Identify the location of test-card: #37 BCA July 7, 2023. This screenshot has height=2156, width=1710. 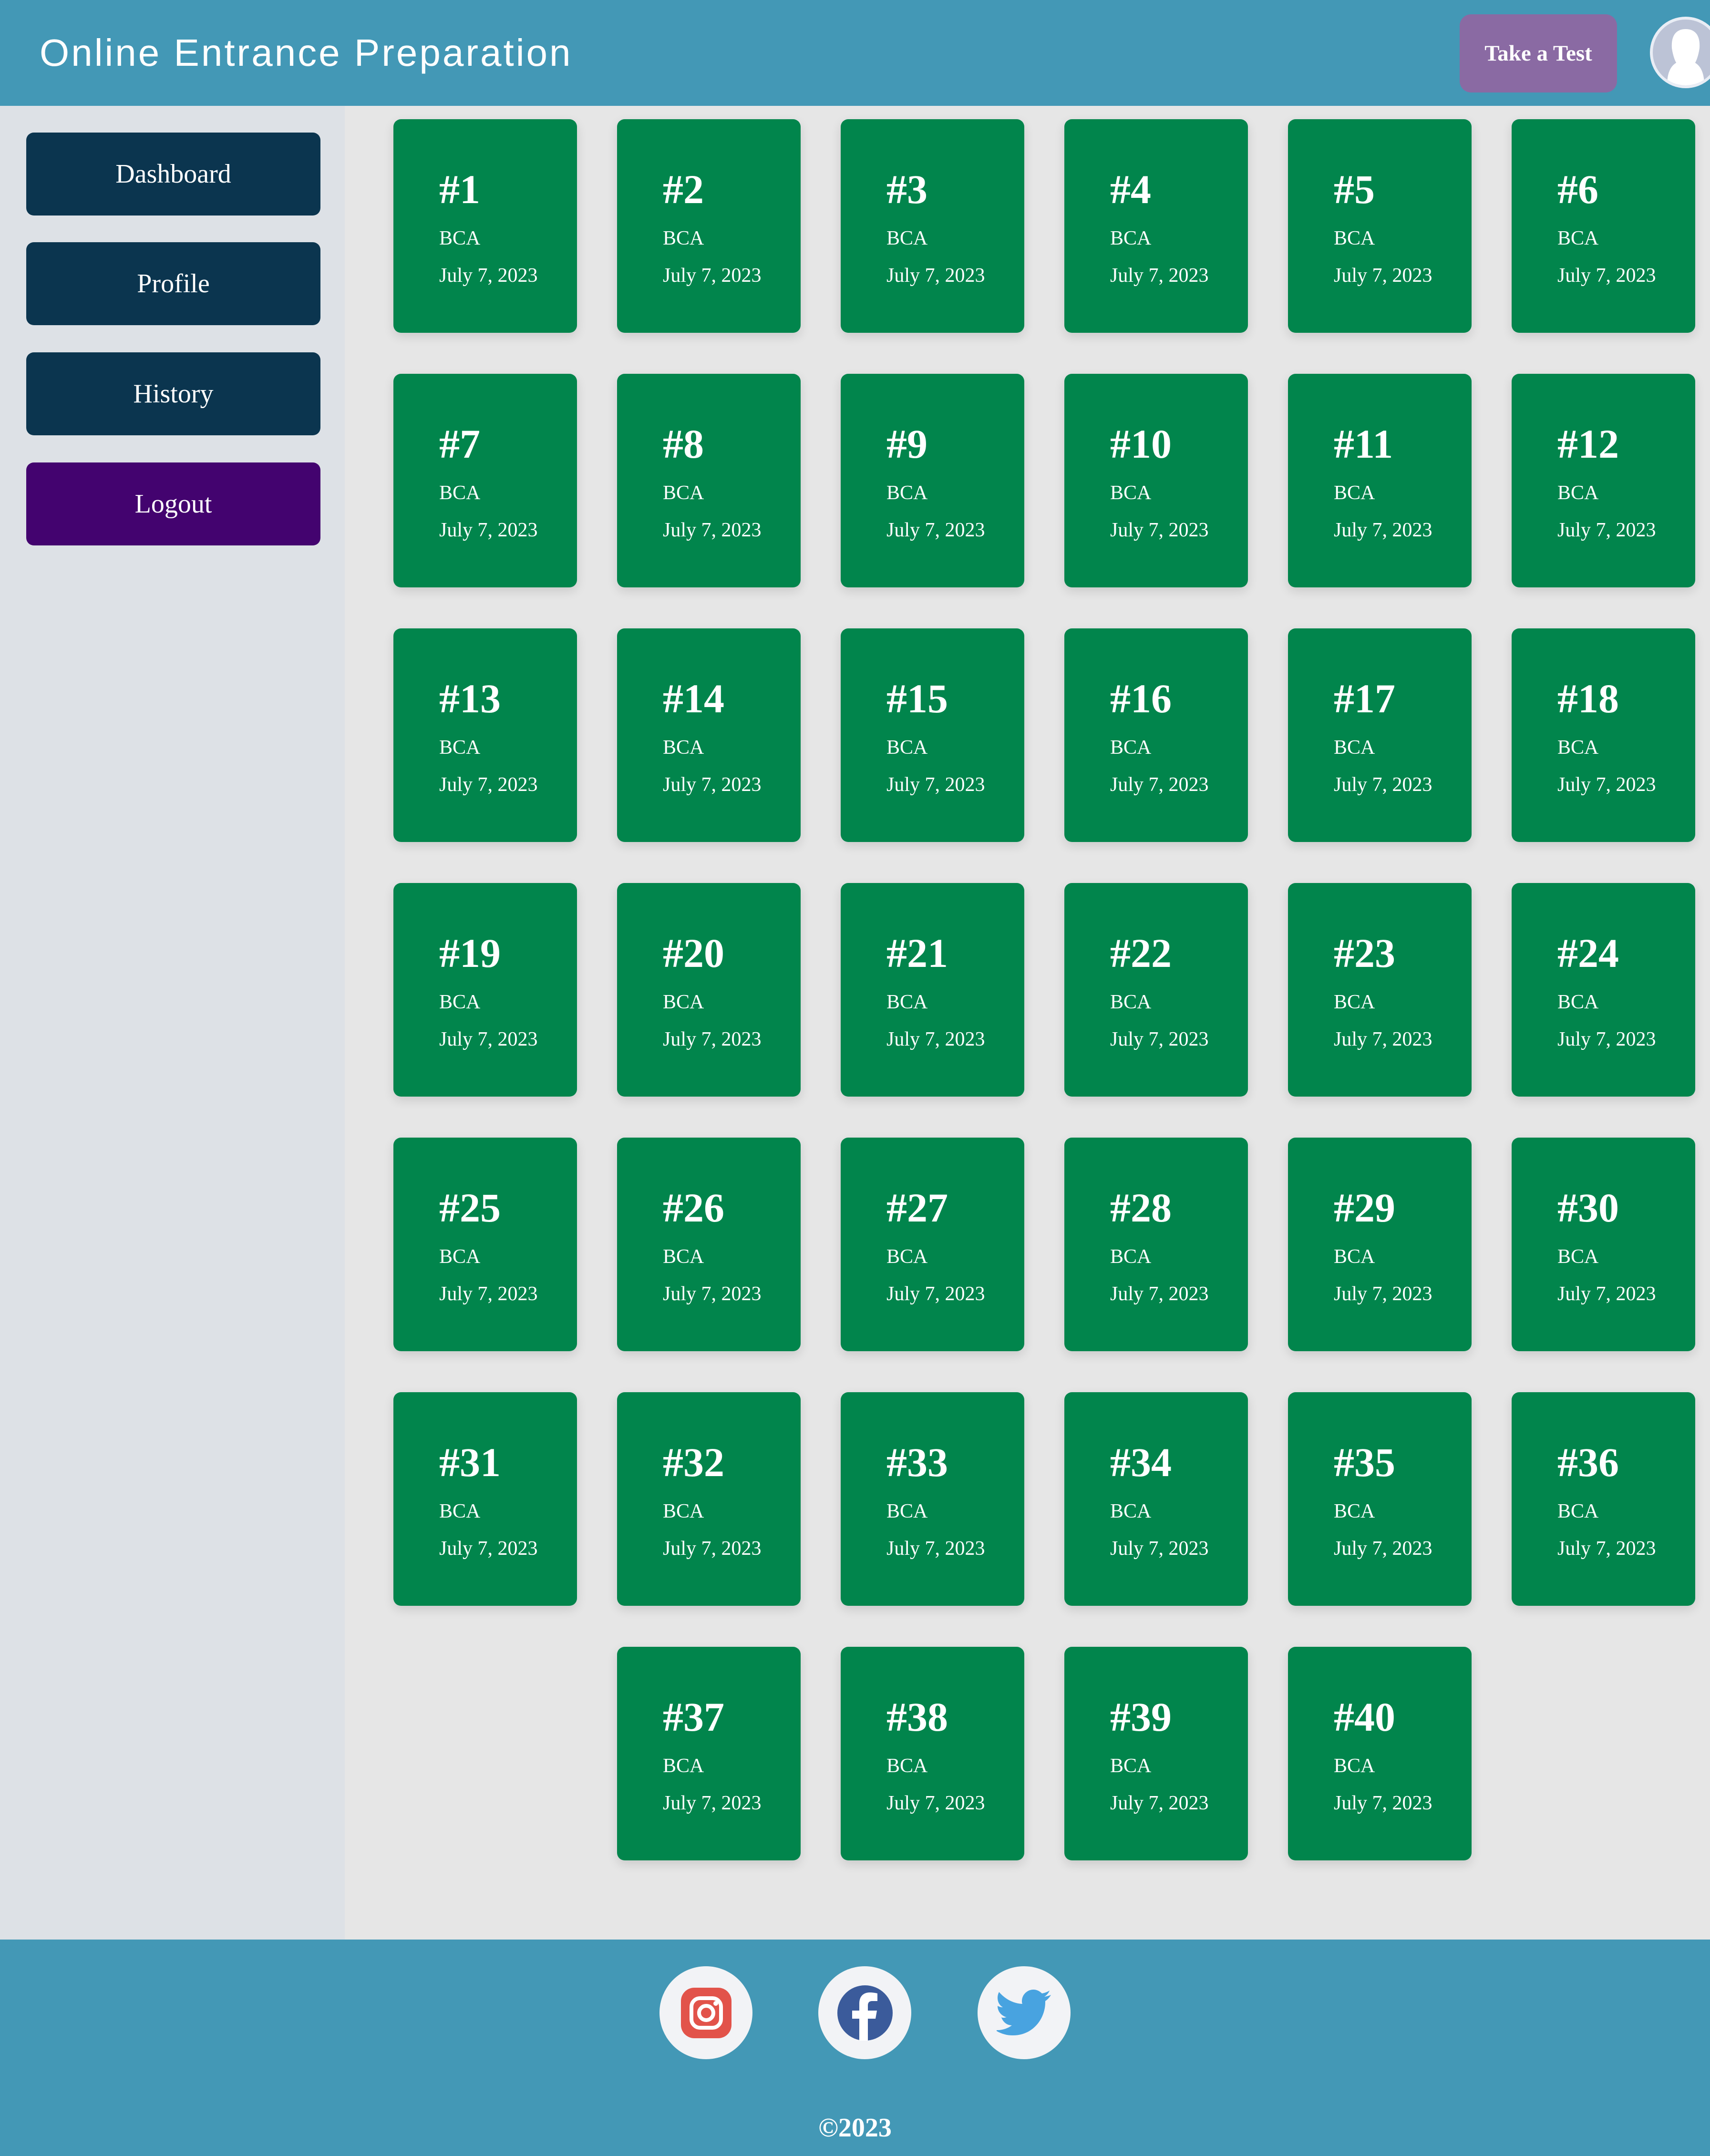
(709, 1753).